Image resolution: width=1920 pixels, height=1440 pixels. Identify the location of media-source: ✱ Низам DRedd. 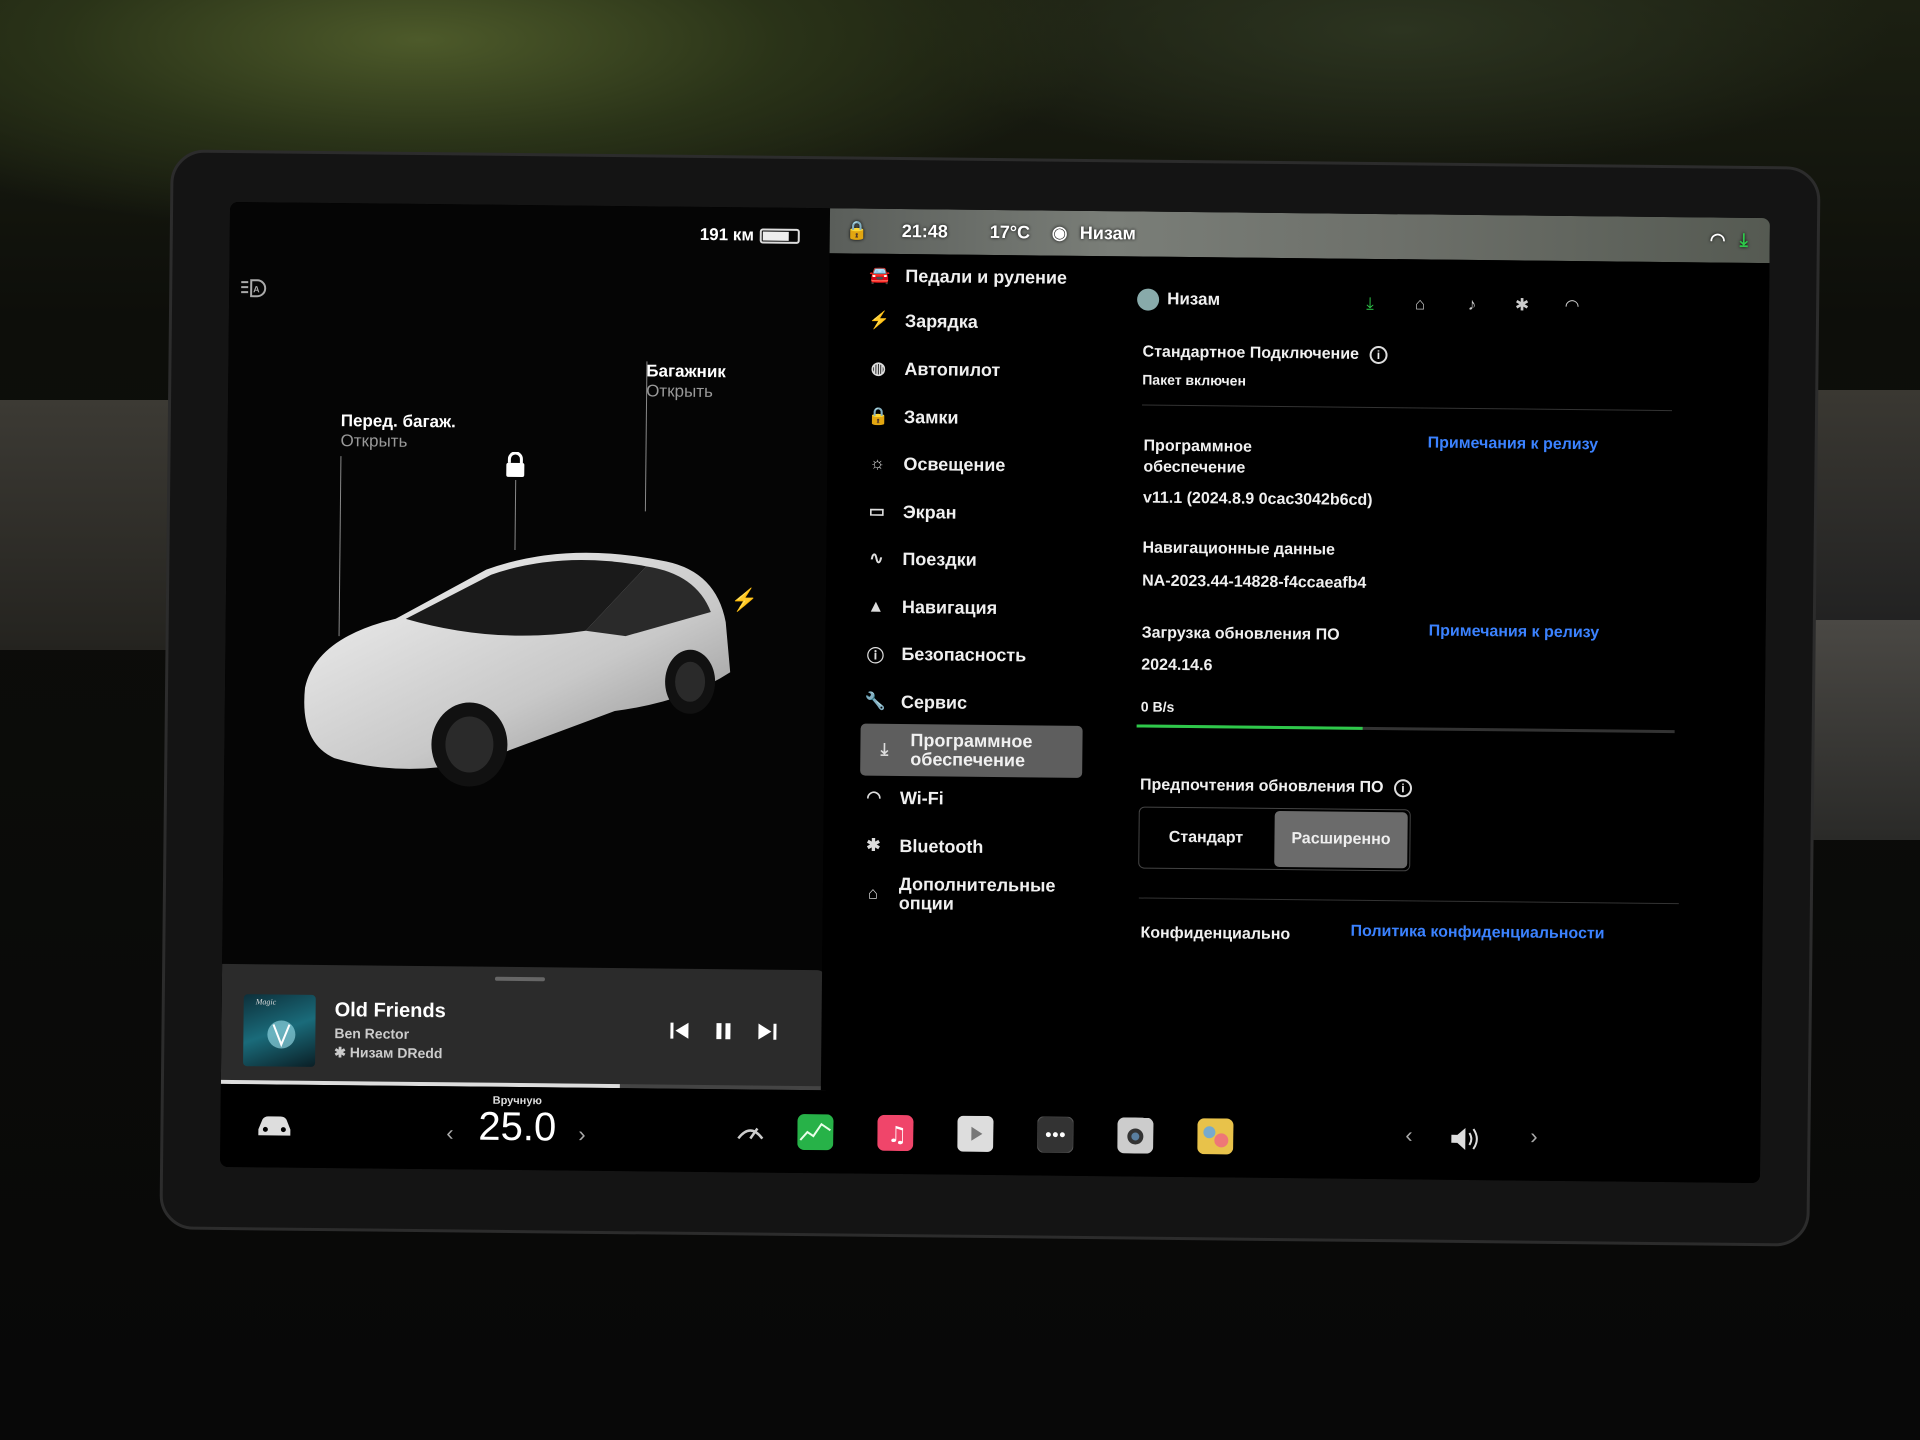
(388, 1053).